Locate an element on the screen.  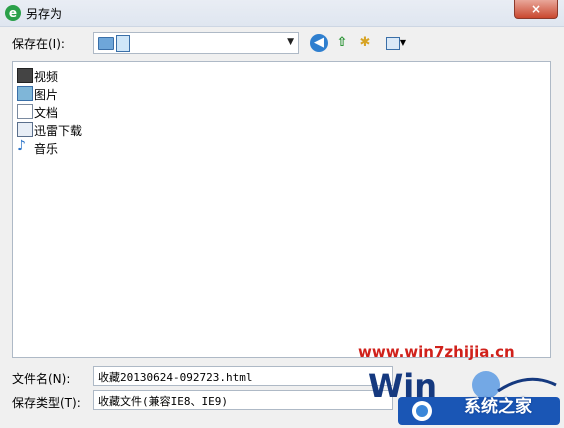
filename-label: 文件名(N): is located at coordinates (41, 379).